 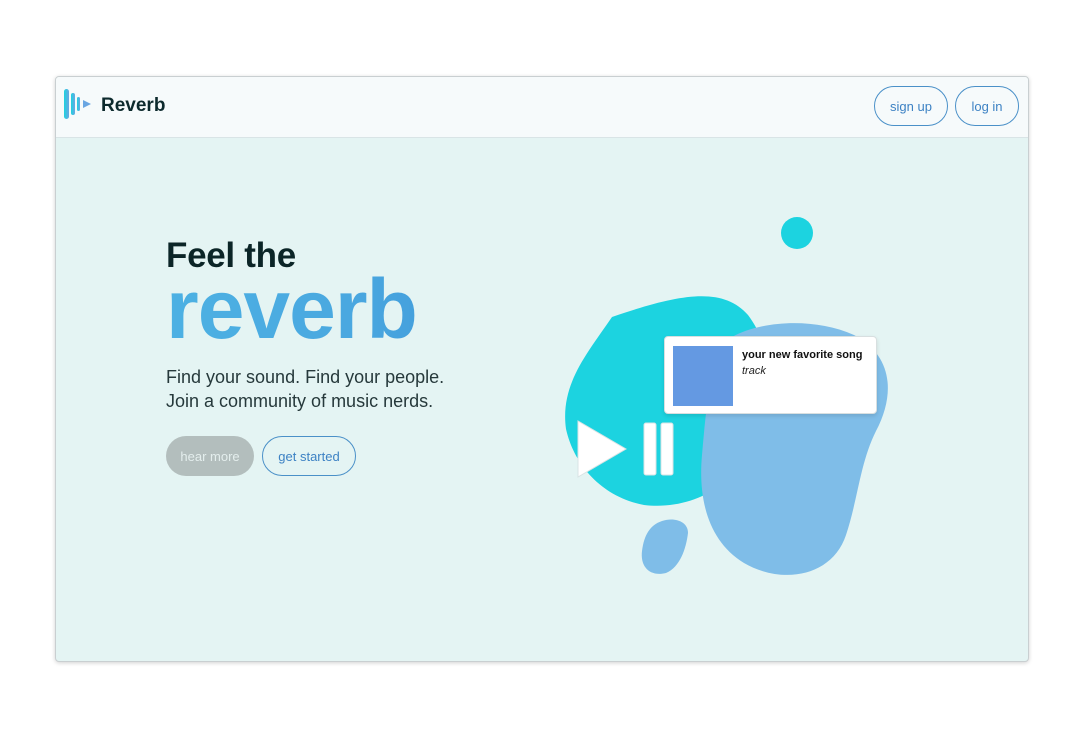 What do you see at coordinates (911, 106) in the screenshot?
I see `sign-up-button: sign up` at bounding box center [911, 106].